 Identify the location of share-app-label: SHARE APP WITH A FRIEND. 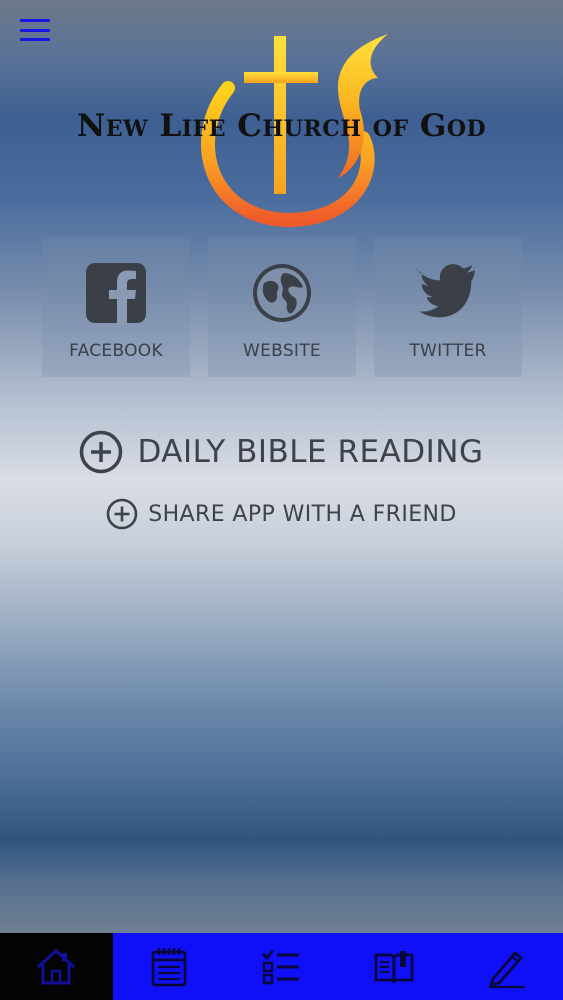
(302, 514).